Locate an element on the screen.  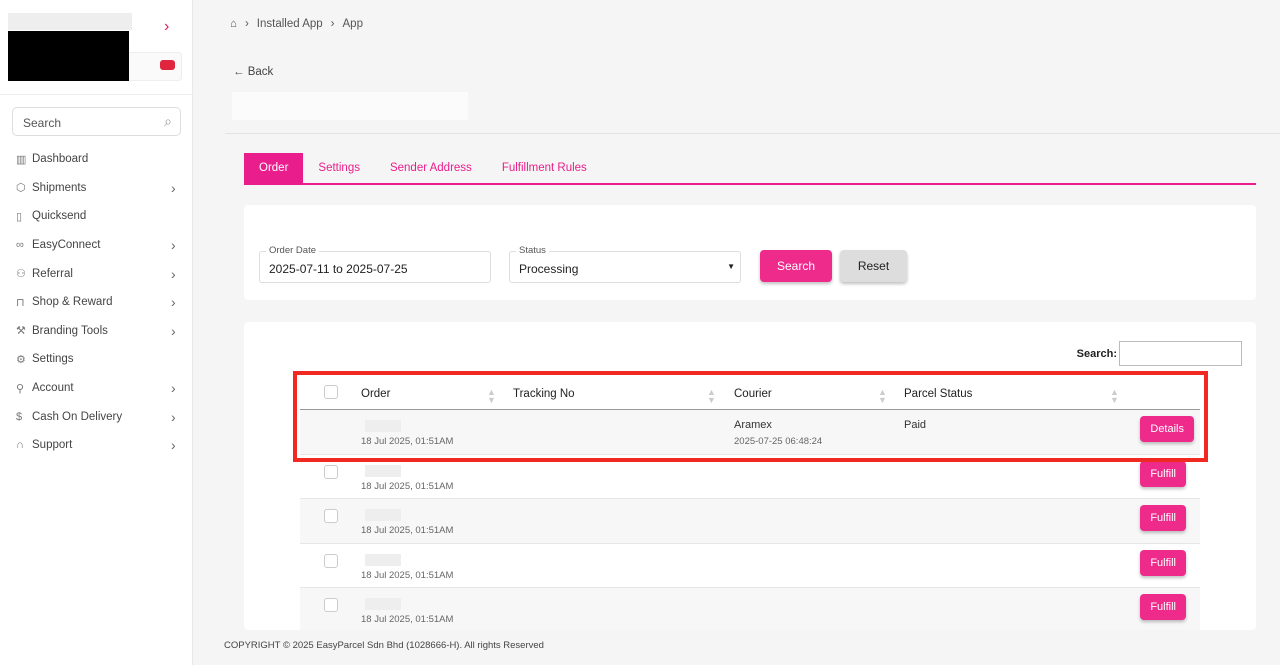
back-label: Back is located at coordinates (260, 72).